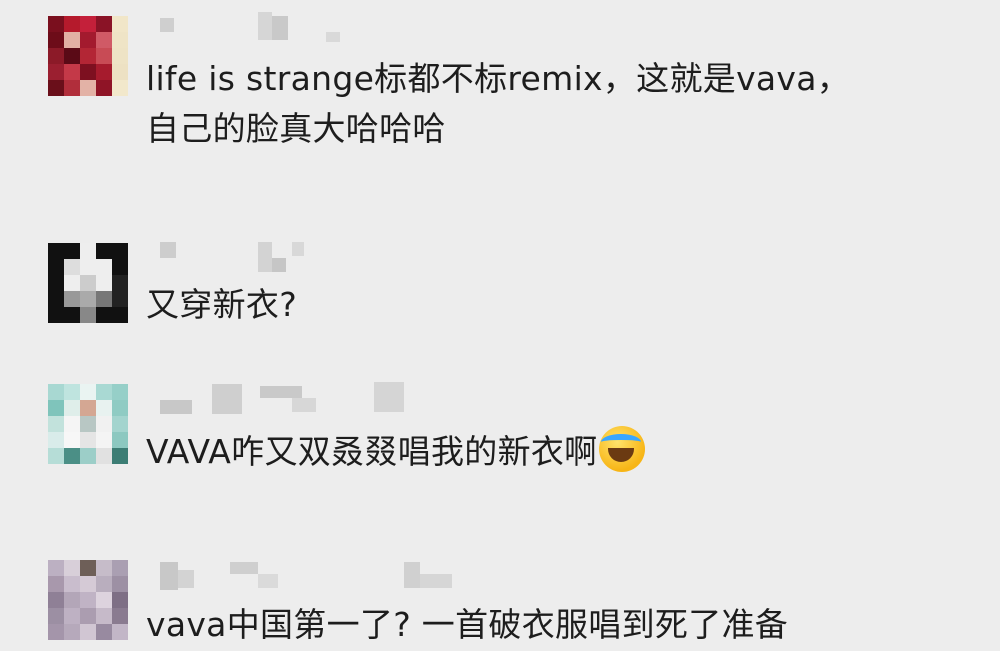 The width and height of the screenshot is (1000, 651). I want to click on comment-text-line-2: 自己的脸真大哈哈哈, so click(296, 128).